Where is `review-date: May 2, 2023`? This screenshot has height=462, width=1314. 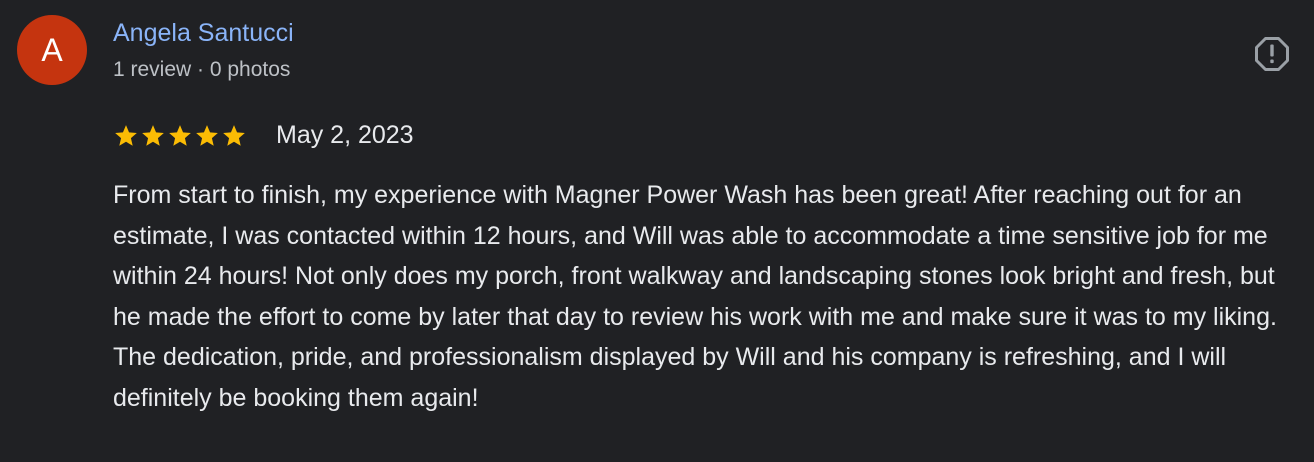 review-date: May 2, 2023 is located at coordinates (345, 135).